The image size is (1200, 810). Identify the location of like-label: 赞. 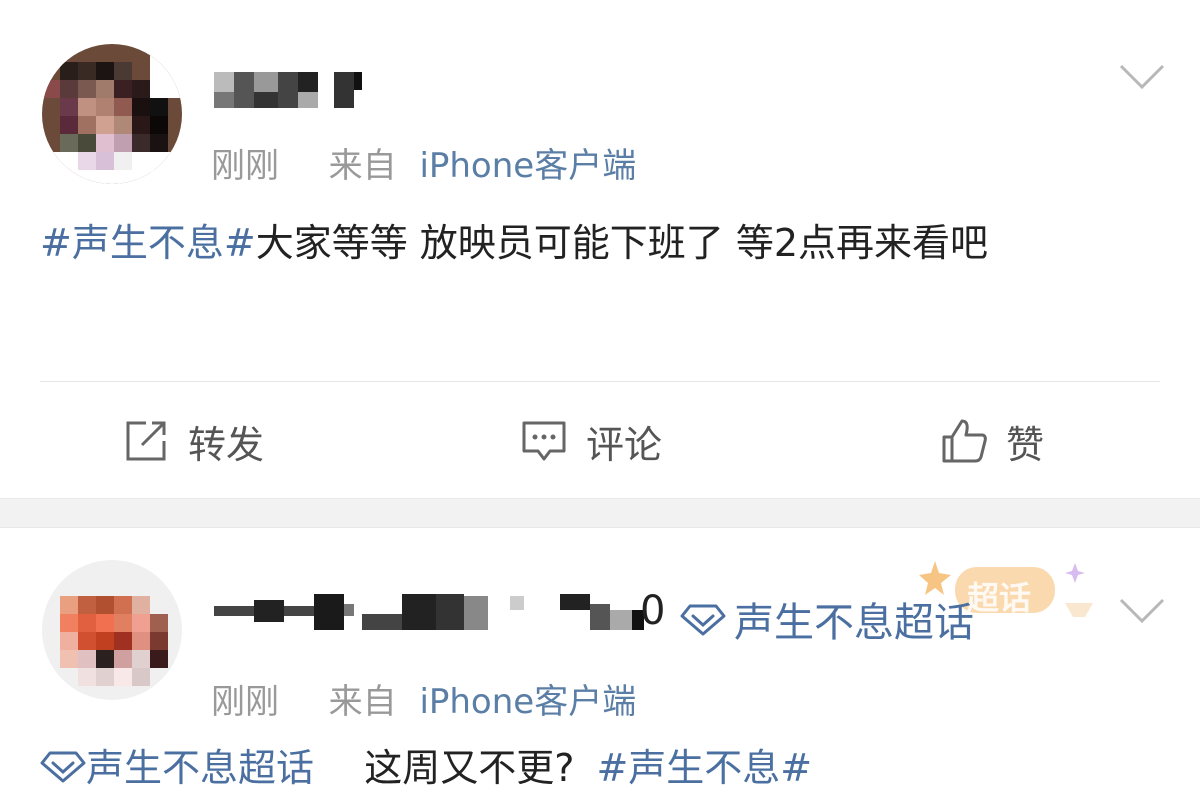
(1025, 444).